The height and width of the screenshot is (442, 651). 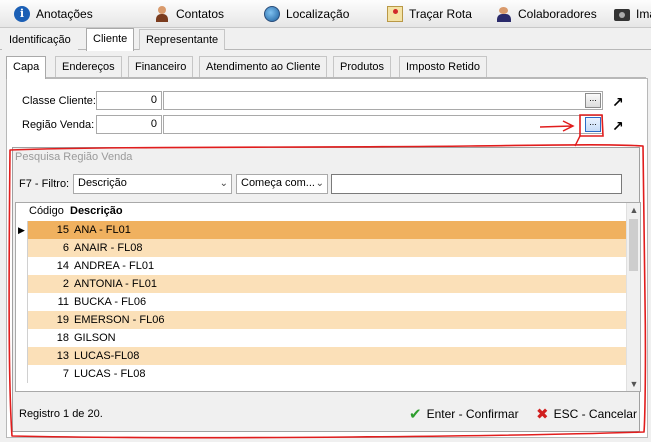 What do you see at coordinates (633, 384) in the screenshot?
I see `scroll-down-icon: ▼` at bounding box center [633, 384].